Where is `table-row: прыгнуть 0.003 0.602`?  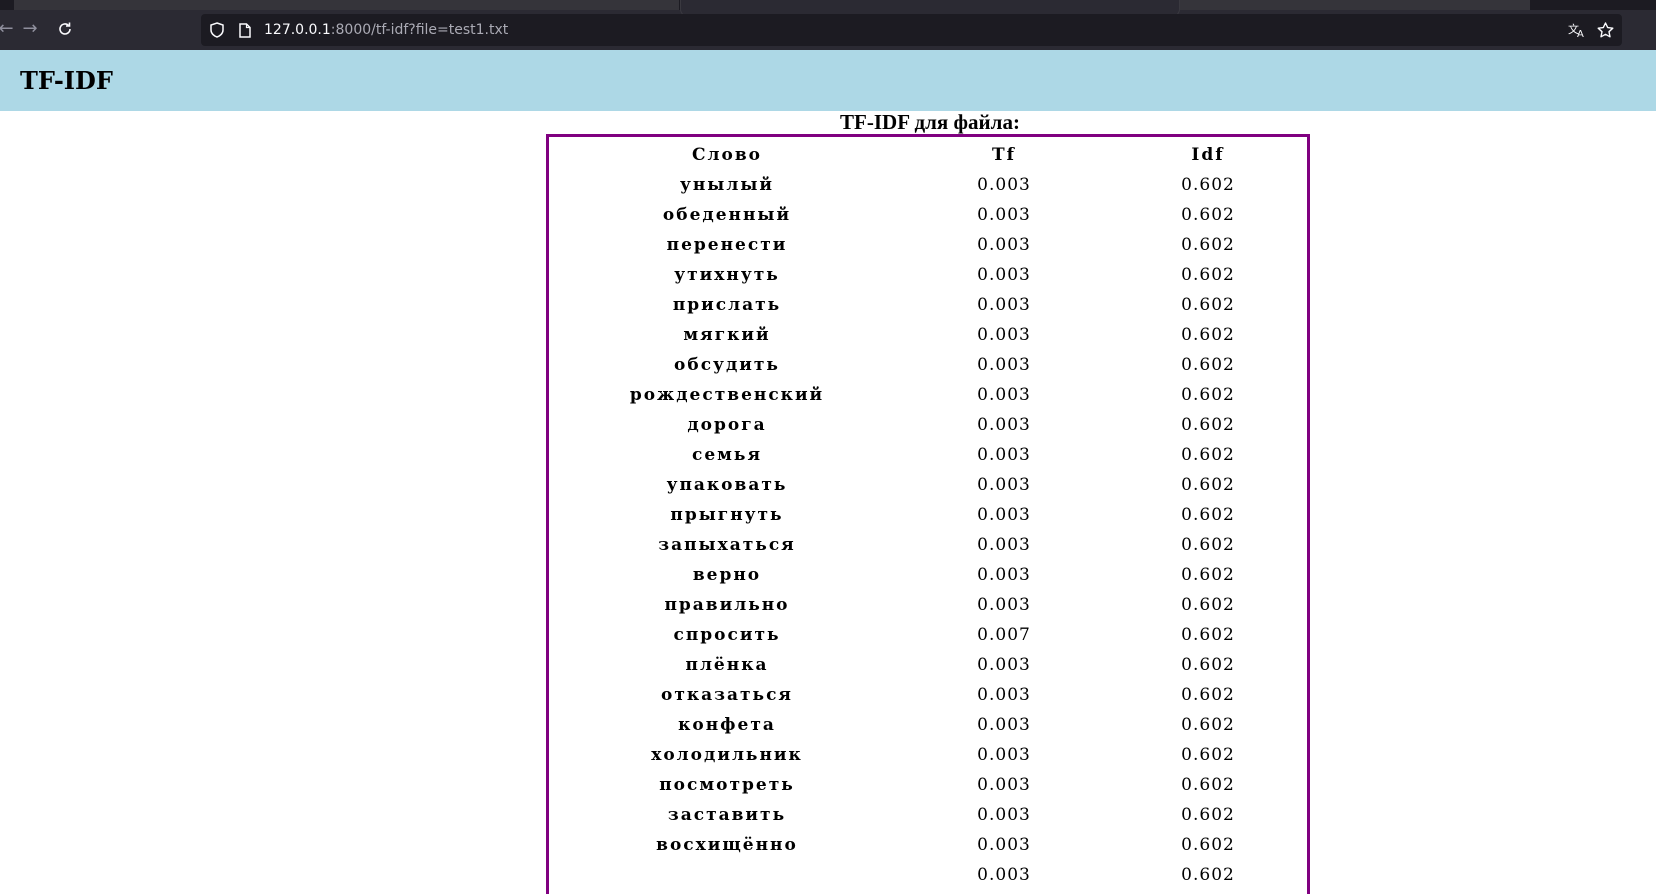 table-row: прыгнуть 0.003 0.602 is located at coordinates (931, 515).